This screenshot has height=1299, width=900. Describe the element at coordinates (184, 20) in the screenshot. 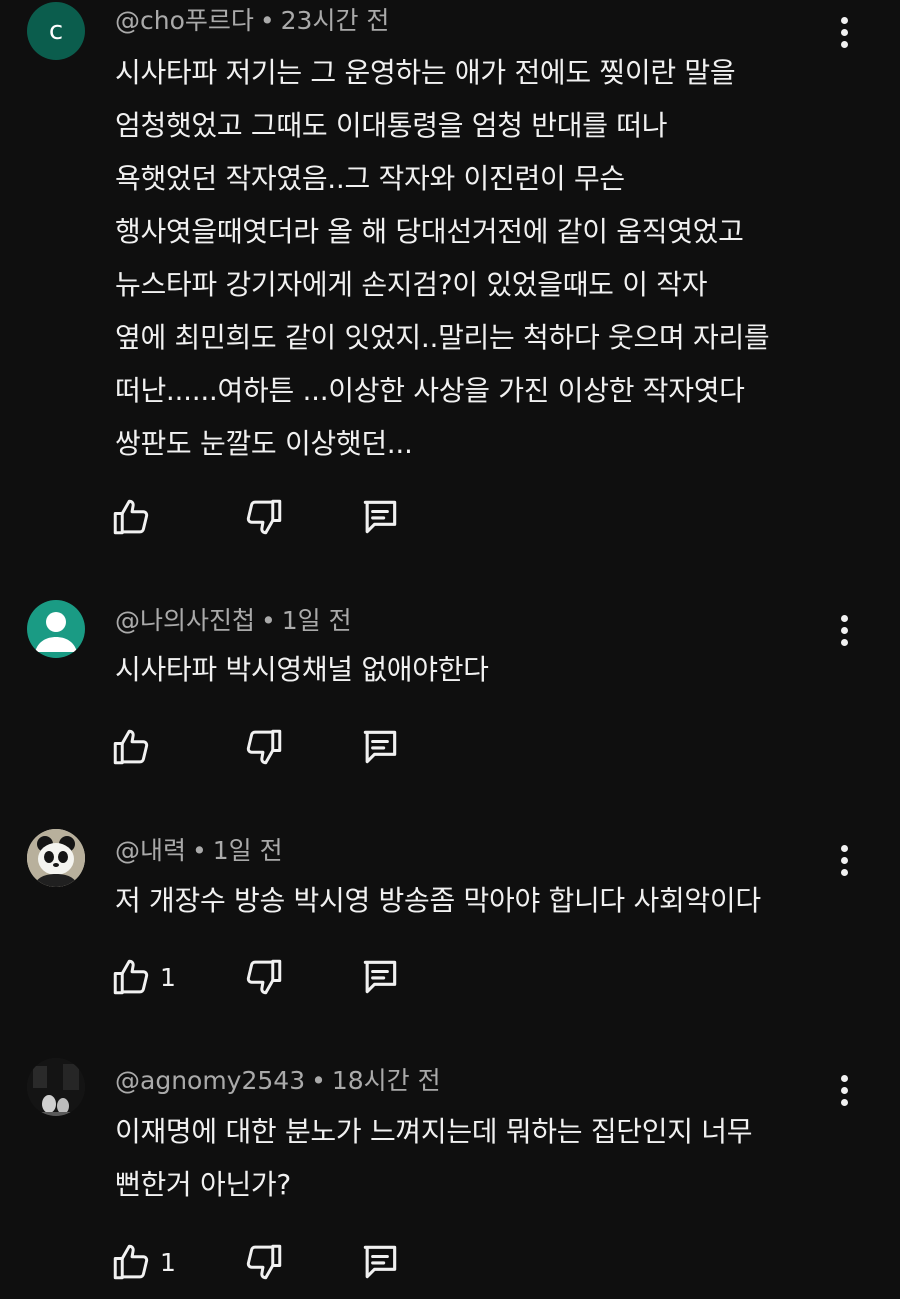

I see `author-handle: @cho푸르다` at that location.